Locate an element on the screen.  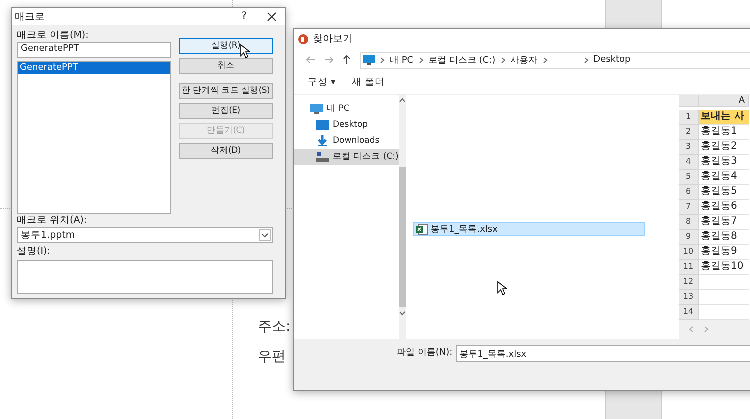
field-label: 설명(I): is located at coordinates (34, 251).